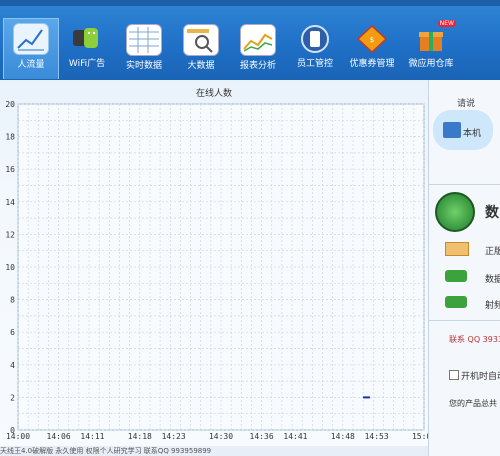 The height and width of the screenshot is (456, 500). What do you see at coordinates (12, 365) in the screenshot?
I see `y-tick-label: 4` at bounding box center [12, 365].